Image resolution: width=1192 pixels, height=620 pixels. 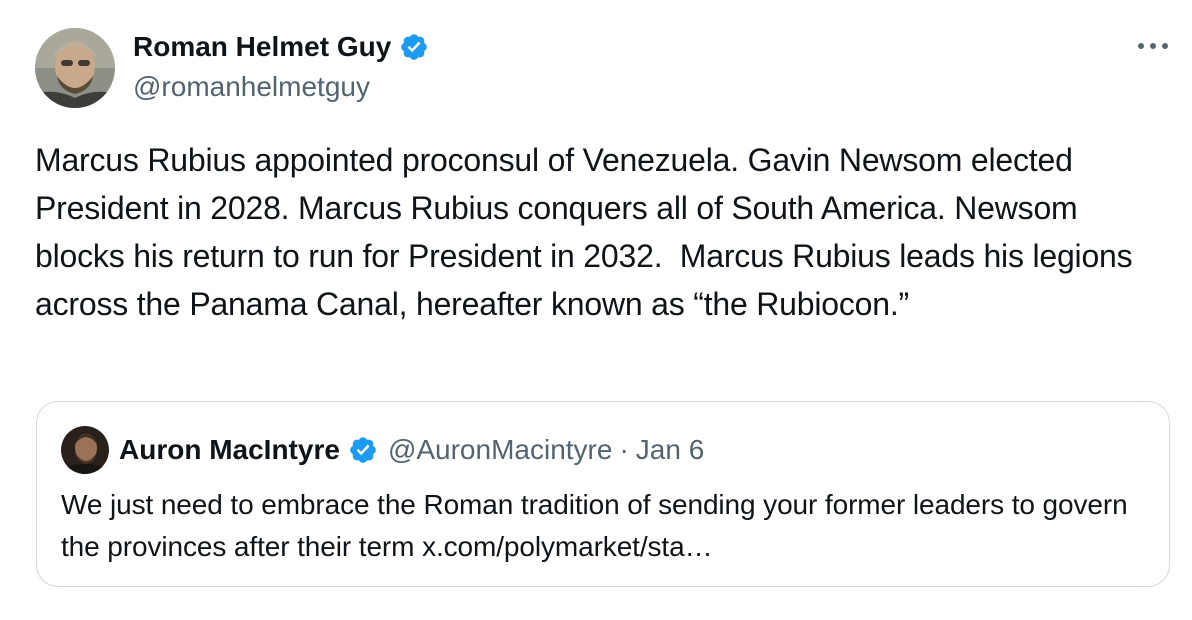 I want to click on author-name: Roman Helmet Guy, so click(x=281, y=47).